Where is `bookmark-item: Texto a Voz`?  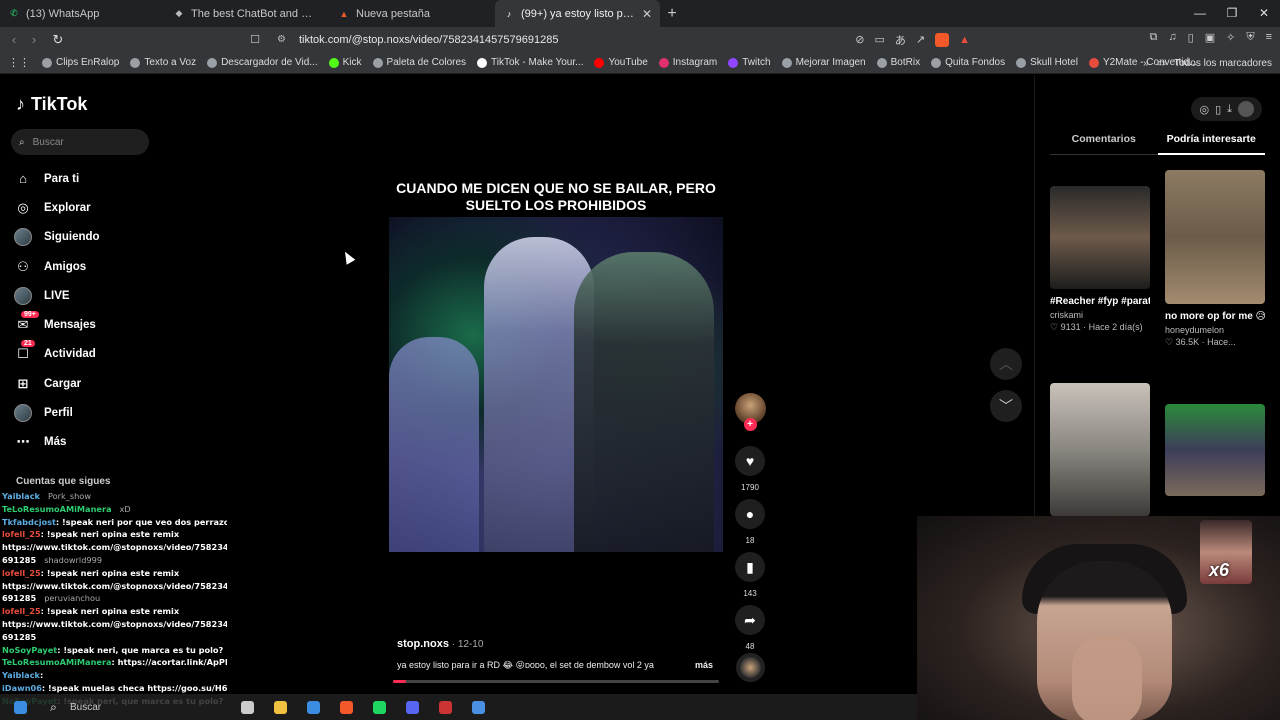 bookmark-item: Texto a Voz is located at coordinates (163, 62).